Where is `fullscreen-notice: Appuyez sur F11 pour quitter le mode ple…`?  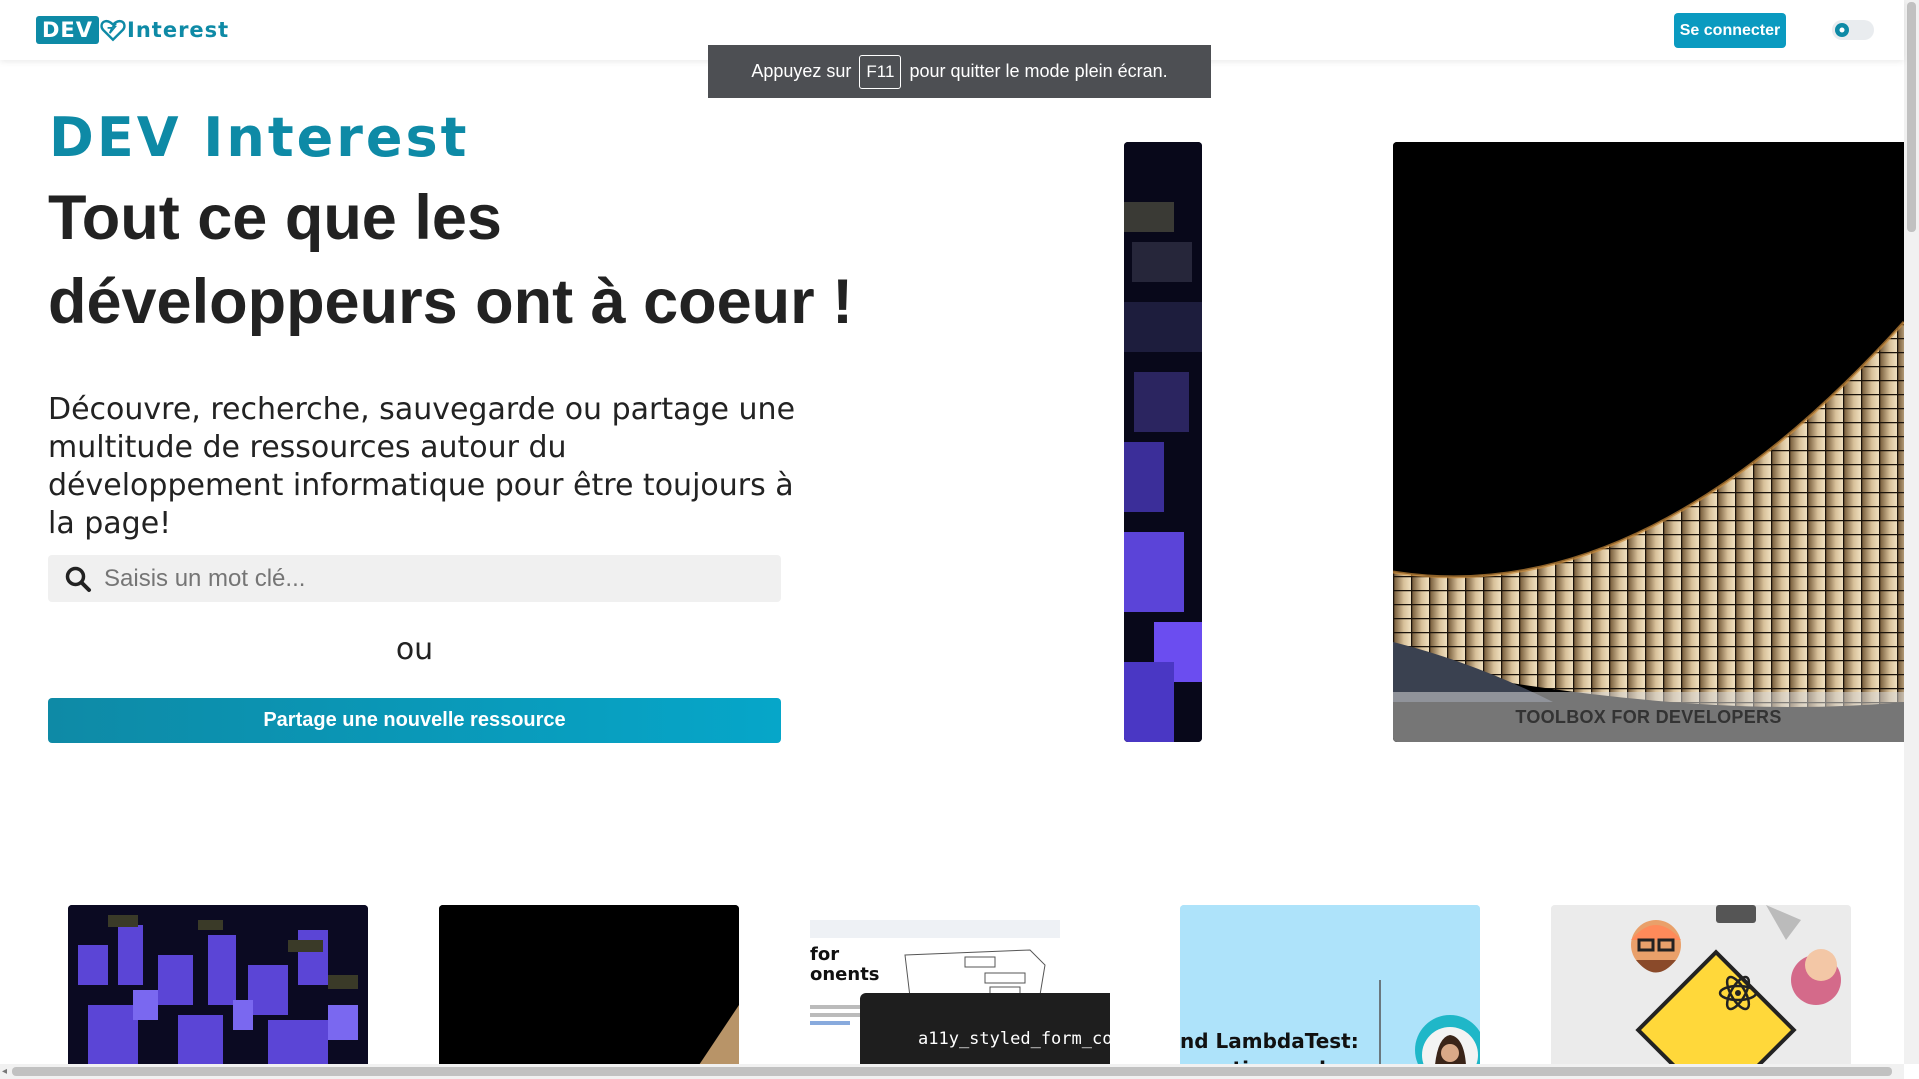
fullscreen-notice: Appuyez sur F11 pour quitter le mode ple… is located at coordinates (959, 71).